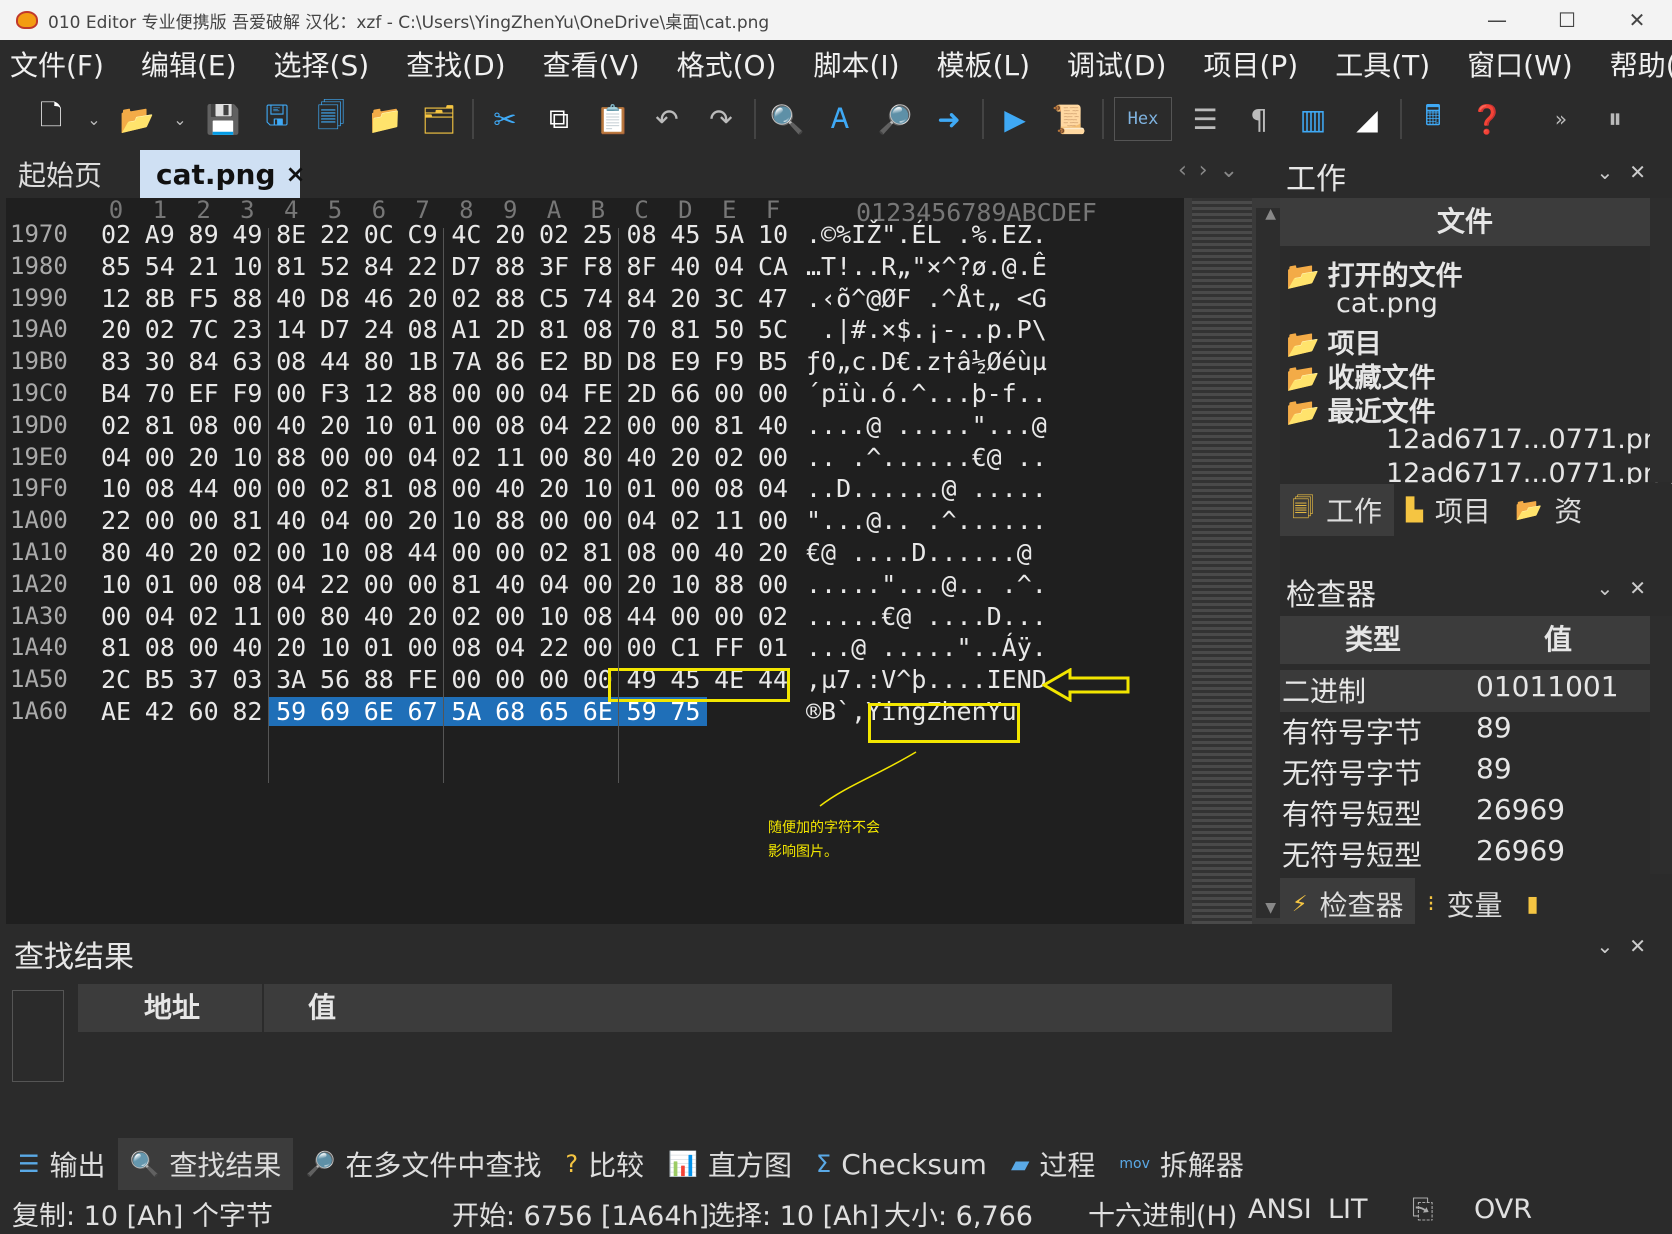 The height and width of the screenshot is (1234, 1672). Describe the element at coordinates (1465, 732) in the screenshot. I see `inspector-row: 有符号字节 89` at that location.